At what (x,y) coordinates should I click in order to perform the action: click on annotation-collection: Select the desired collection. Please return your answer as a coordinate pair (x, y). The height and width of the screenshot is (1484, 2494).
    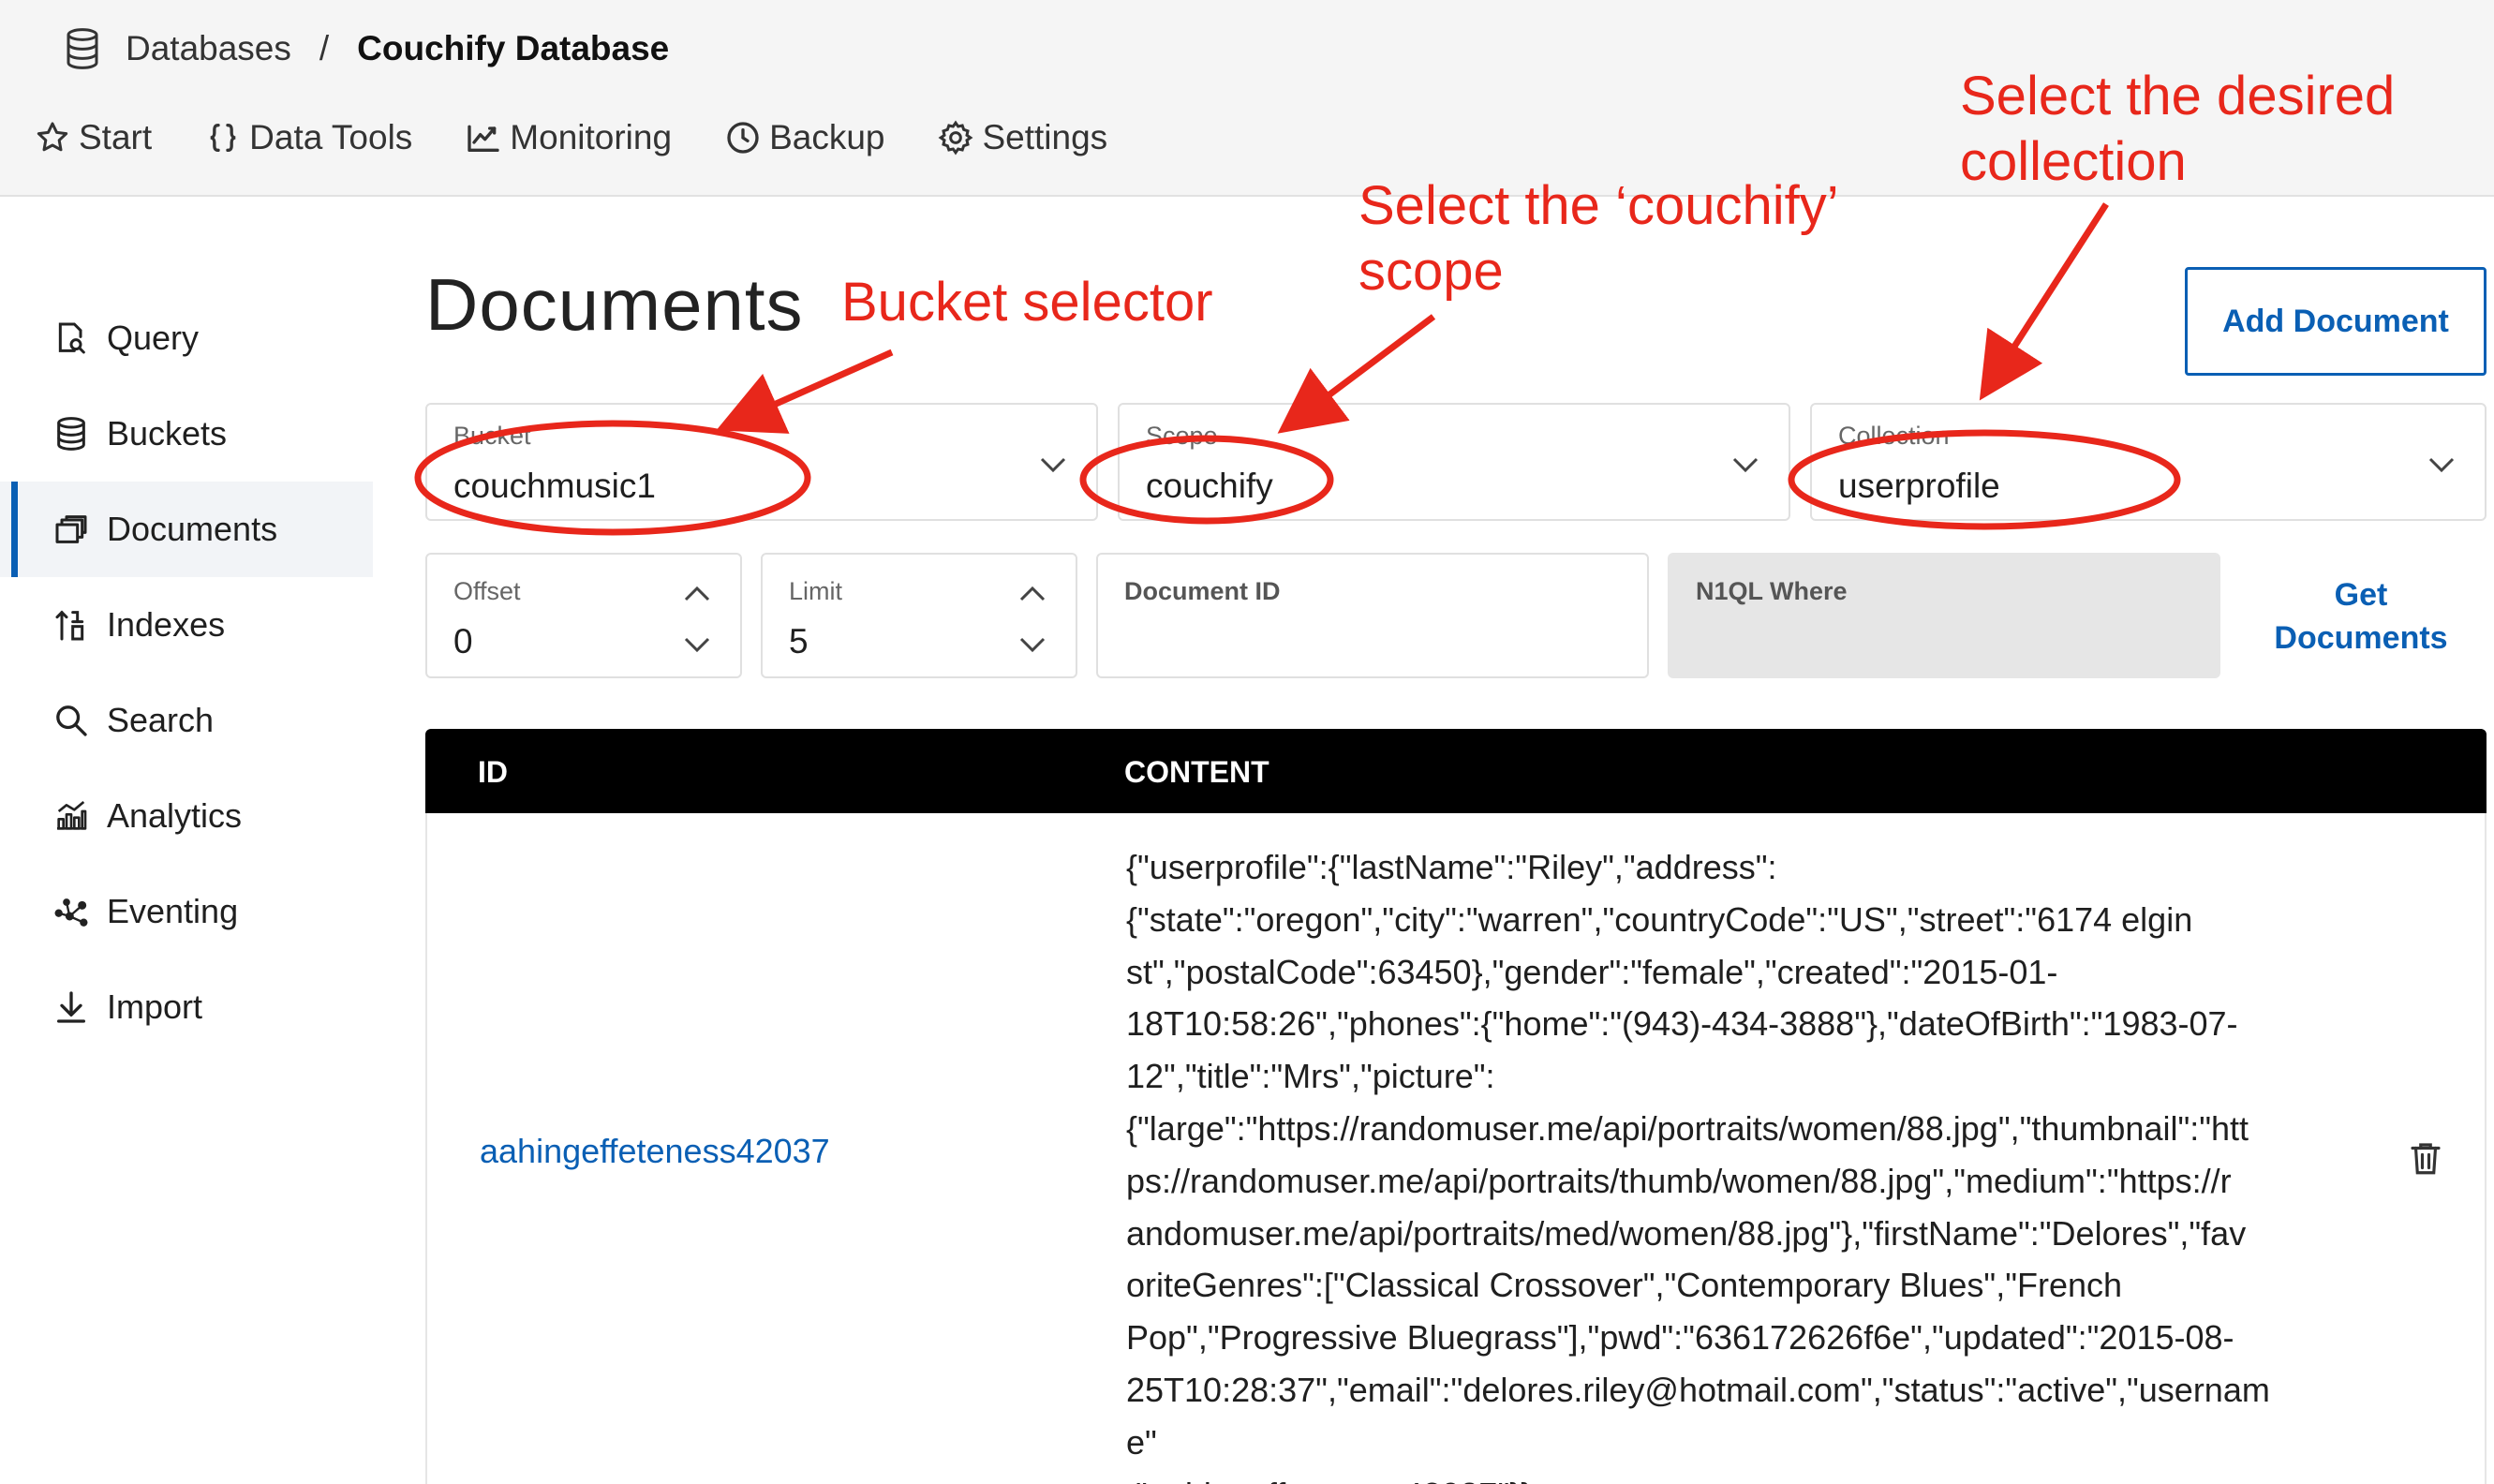
    Looking at the image, I should click on (2178, 129).